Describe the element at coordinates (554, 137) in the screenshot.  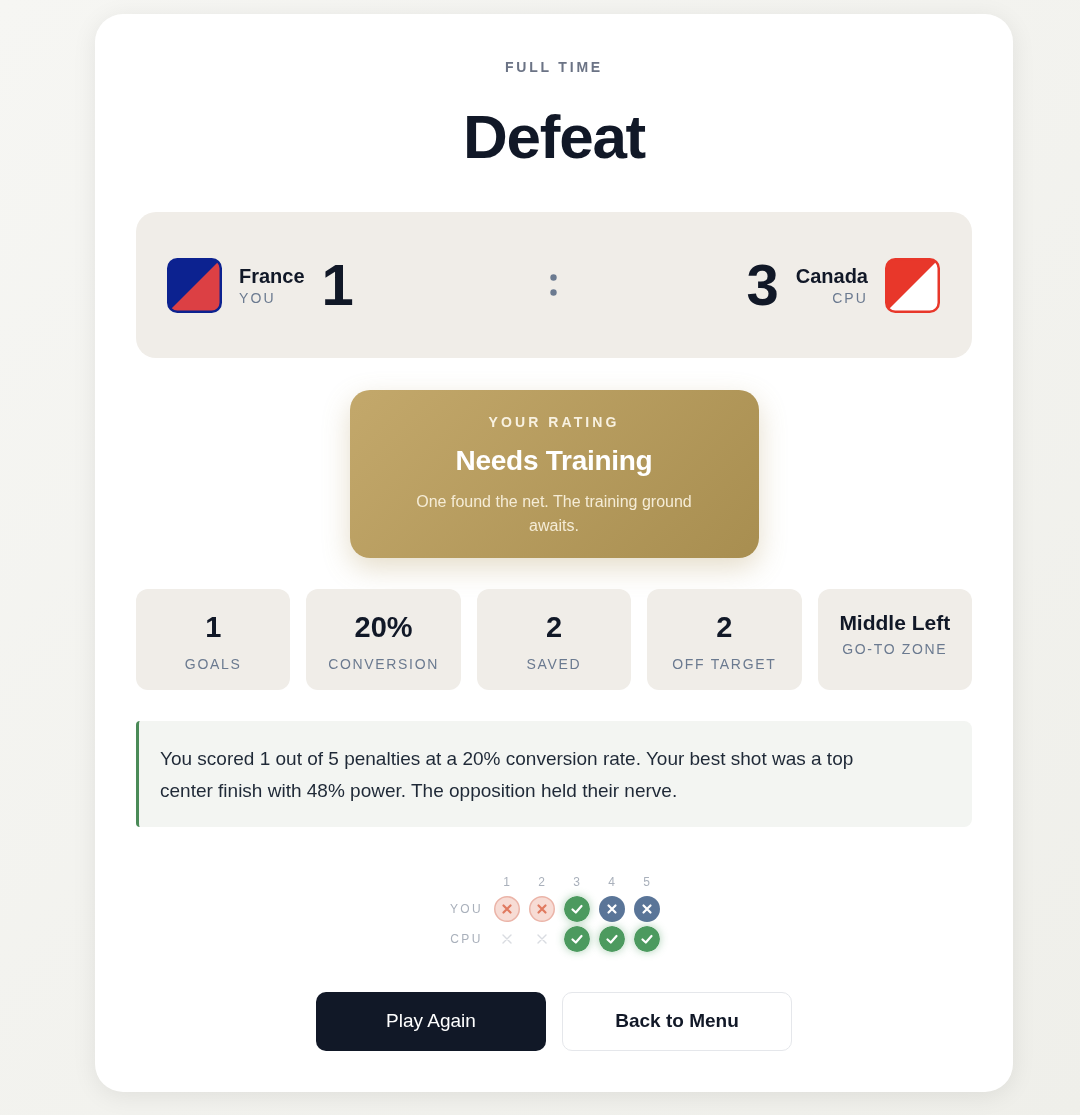
I see `result-title: Defeat` at that location.